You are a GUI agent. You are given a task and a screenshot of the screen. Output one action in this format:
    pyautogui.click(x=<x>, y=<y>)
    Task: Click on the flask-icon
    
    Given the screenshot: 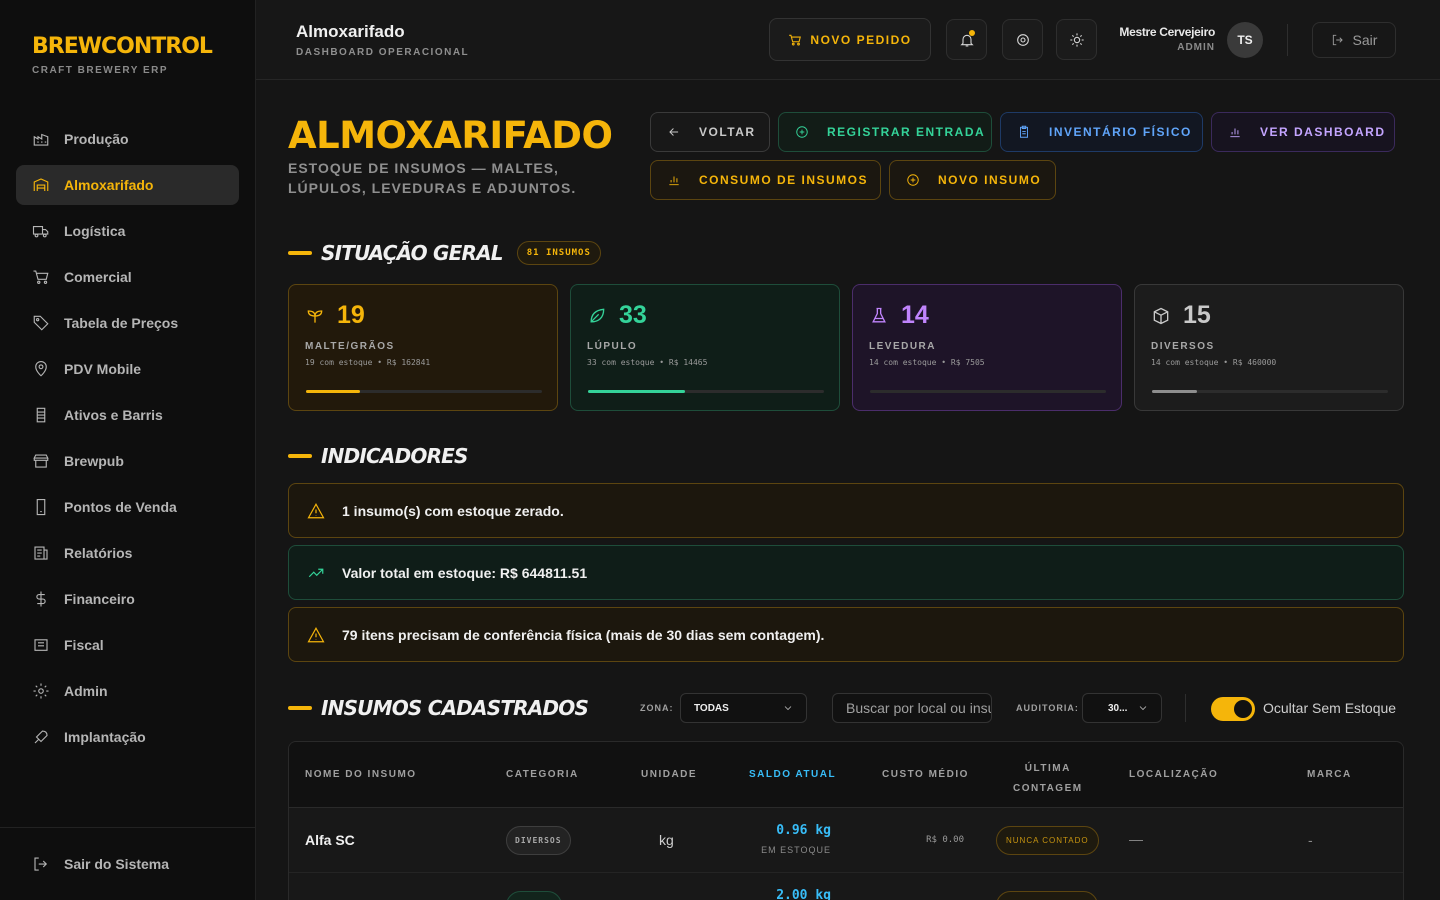 What is the action you would take?
    pyautogui.click(x=879, y=314)
    